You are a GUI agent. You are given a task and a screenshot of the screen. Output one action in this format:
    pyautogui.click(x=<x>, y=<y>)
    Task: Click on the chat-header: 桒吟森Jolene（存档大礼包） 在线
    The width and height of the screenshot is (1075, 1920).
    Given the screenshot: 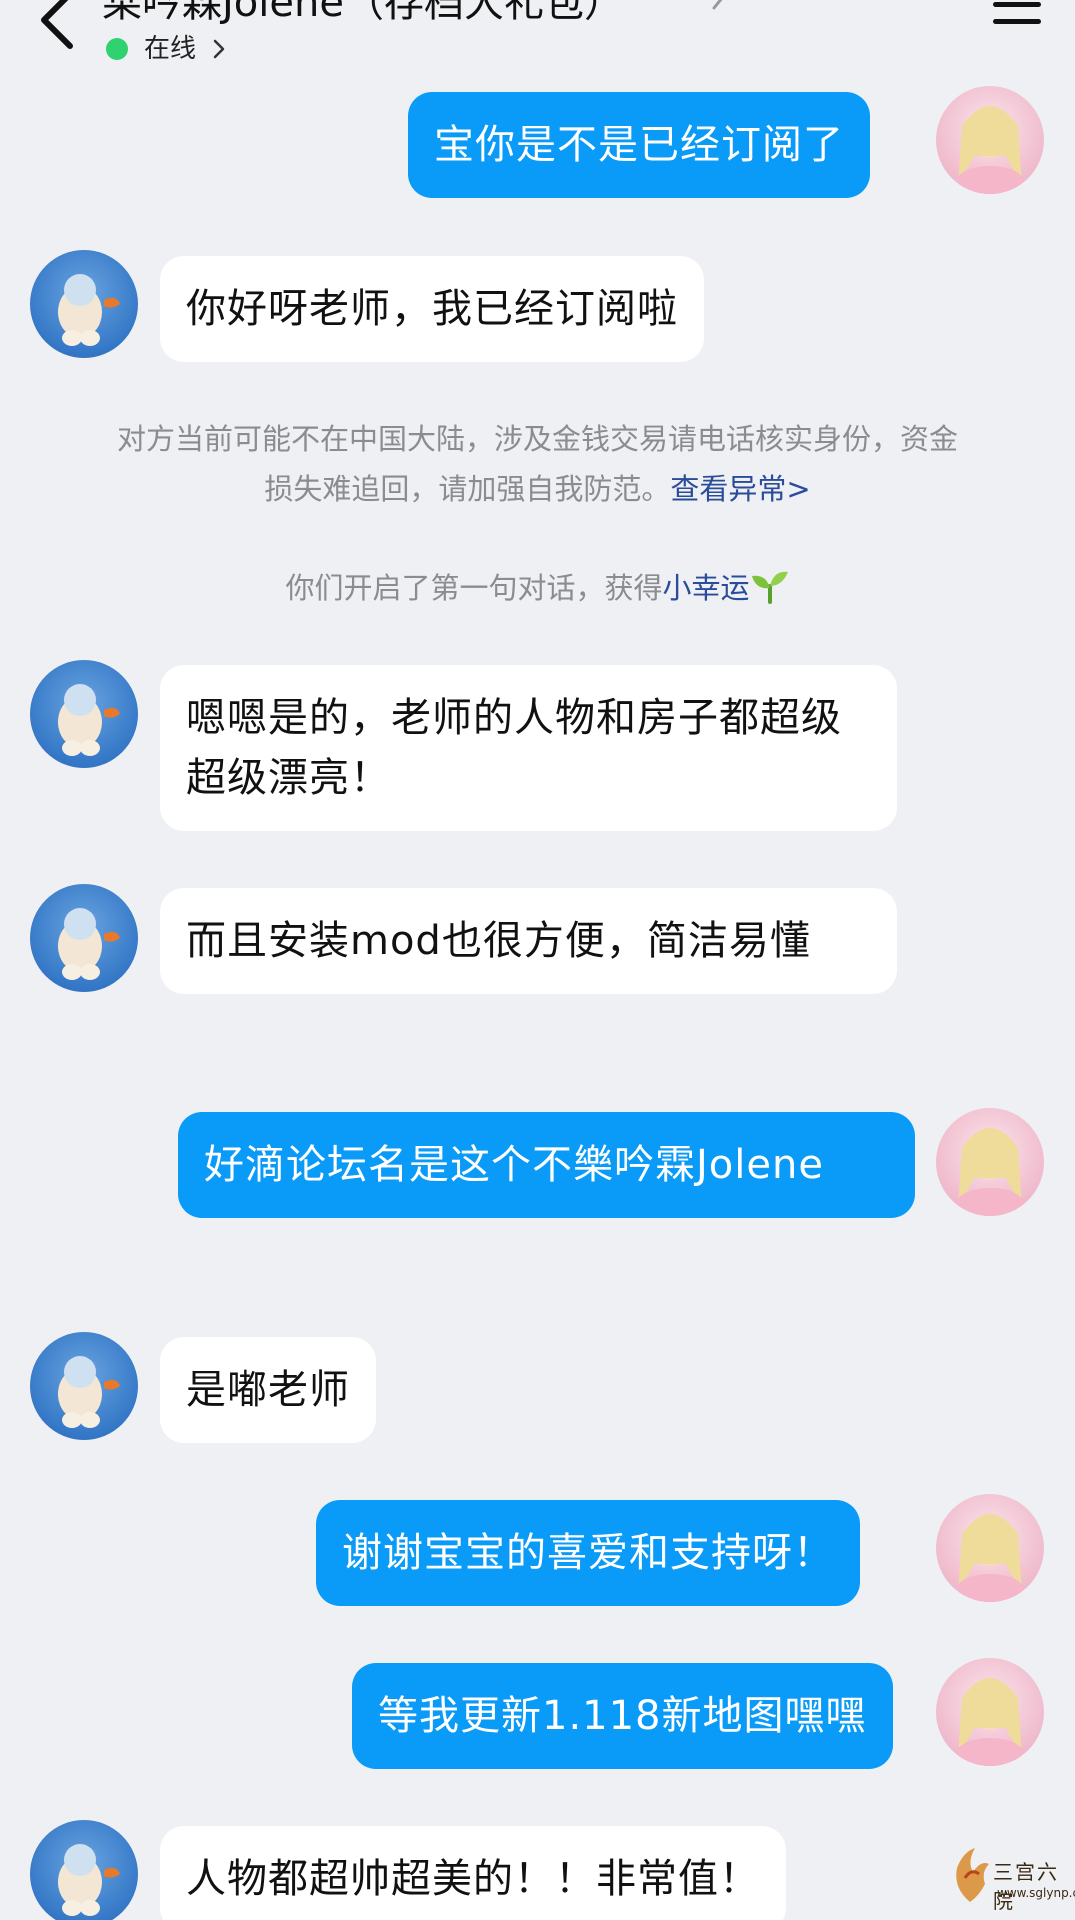 What is the action you would take?
    pyautogui.click(x=537, y=39)
    